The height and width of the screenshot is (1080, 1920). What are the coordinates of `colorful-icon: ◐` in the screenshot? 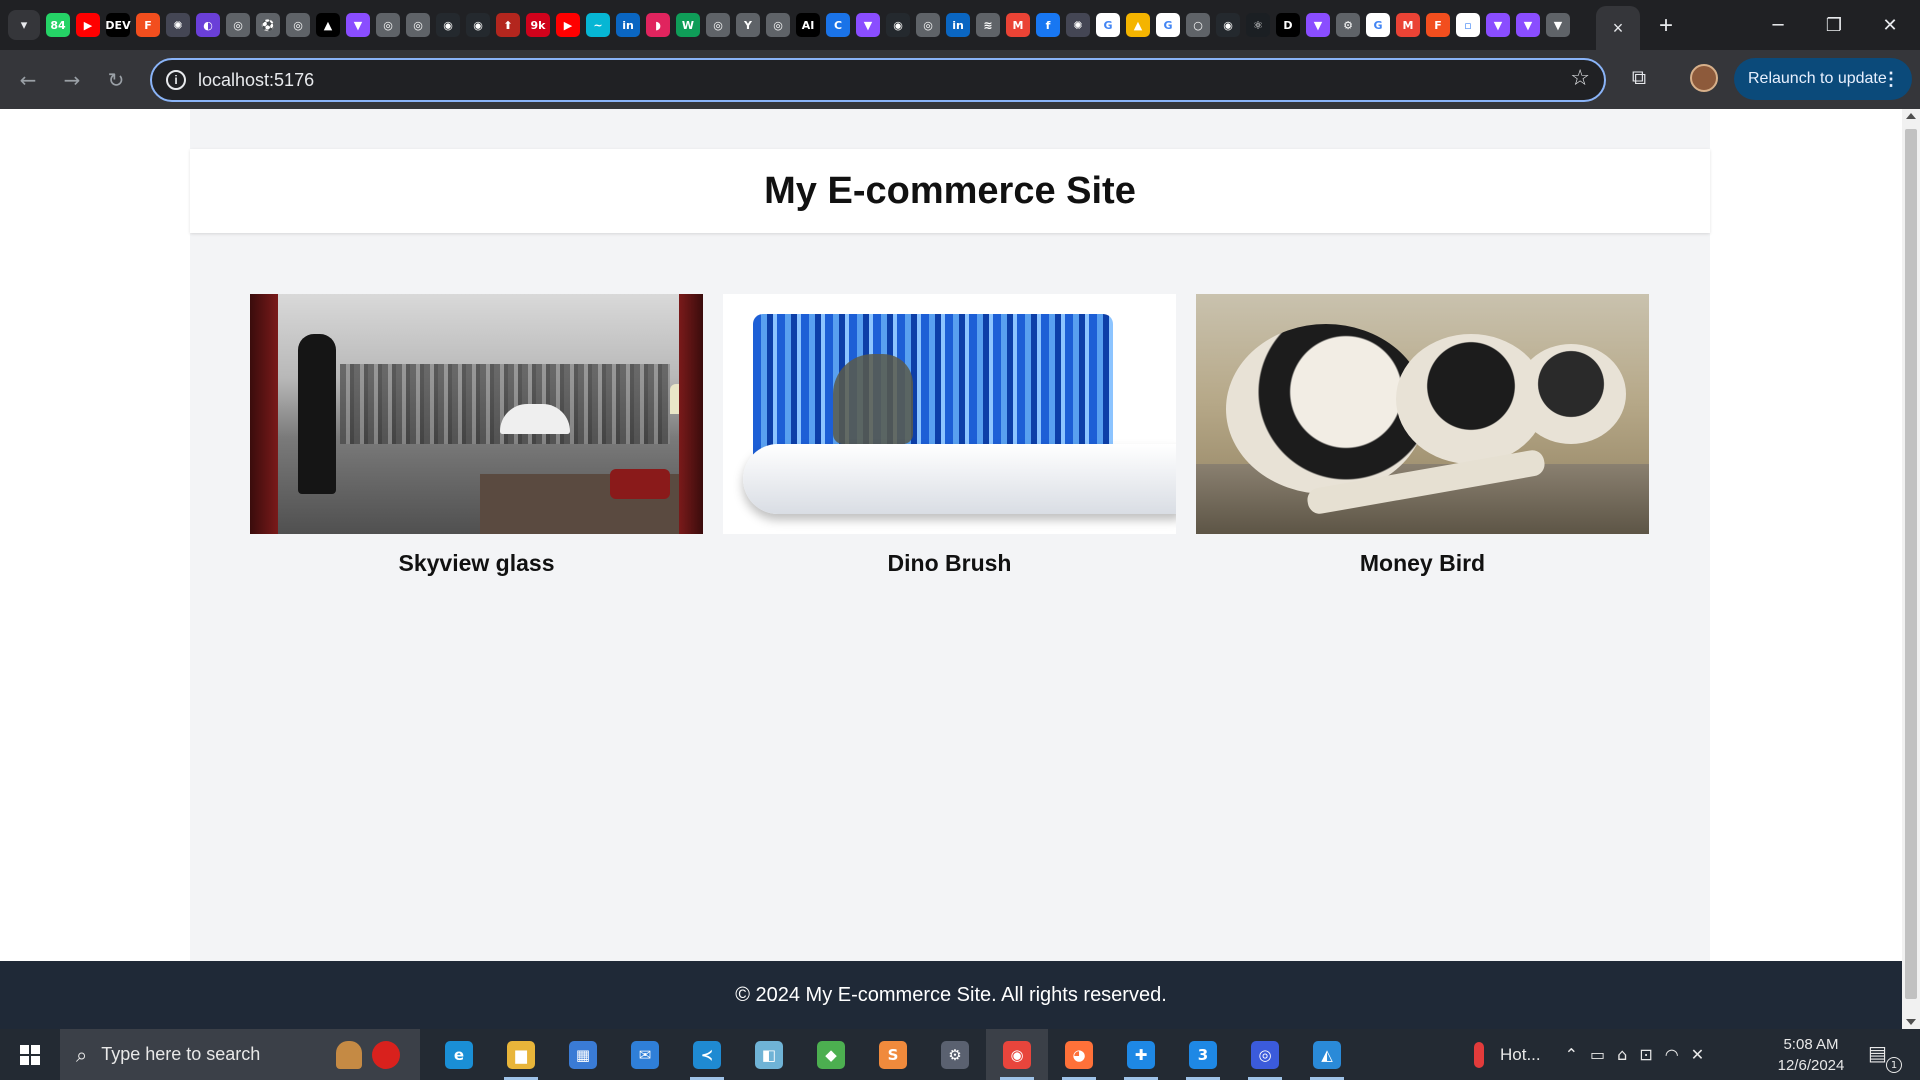 It's located at (208, 25).